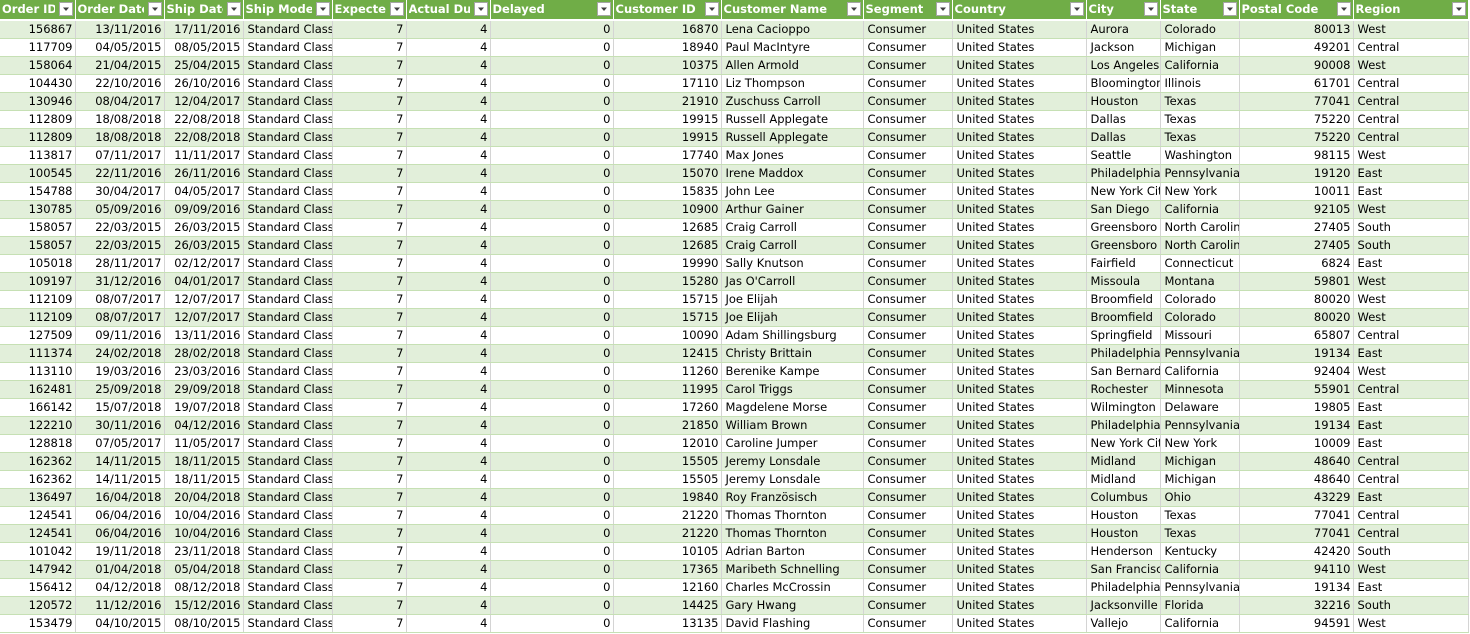  Describe the element at coordinates (120, 10) in the screenshot. I see `column-header-order_date: Order Date` at that location.